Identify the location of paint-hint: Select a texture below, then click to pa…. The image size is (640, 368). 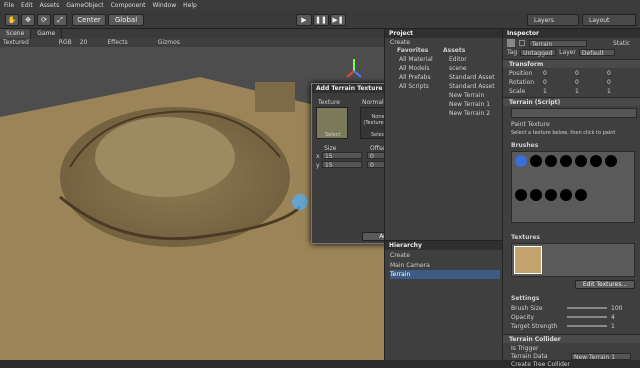
(563, 133).